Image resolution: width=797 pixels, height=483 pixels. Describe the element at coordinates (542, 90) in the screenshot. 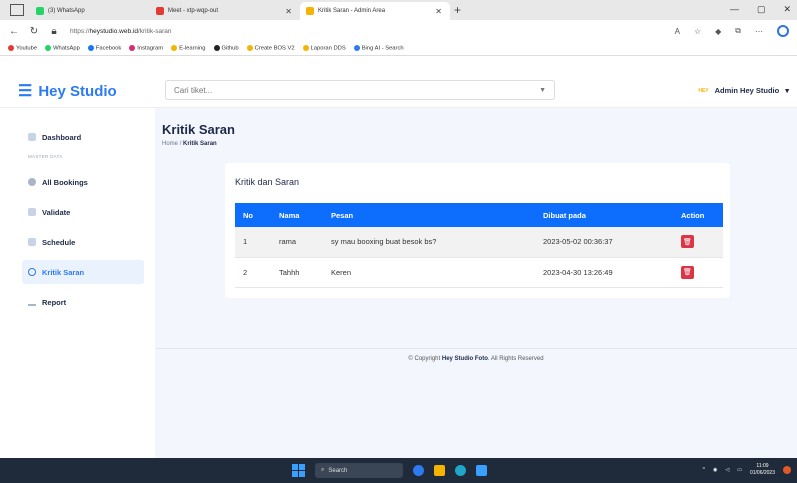

I see `chevron-down-icon: ▼` at that location.